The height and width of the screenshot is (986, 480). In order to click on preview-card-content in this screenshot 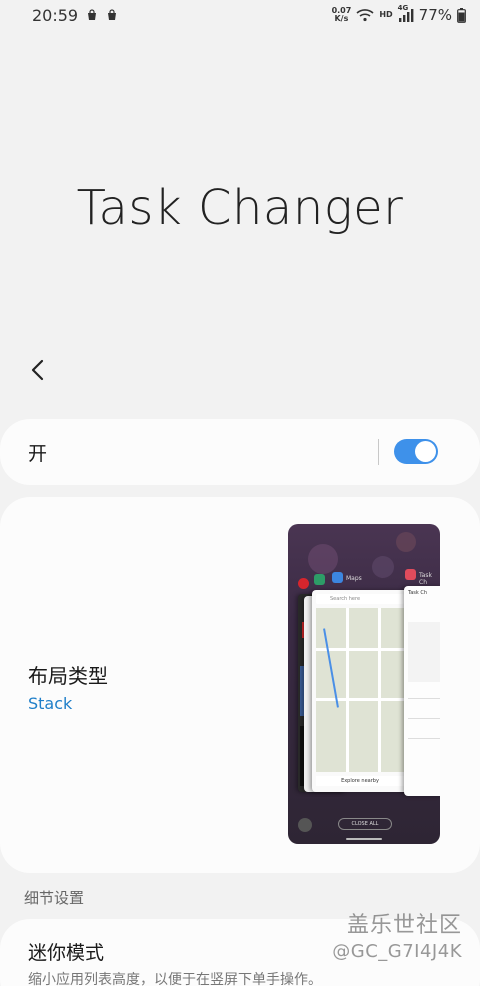, I will do `click(424, 652)`.